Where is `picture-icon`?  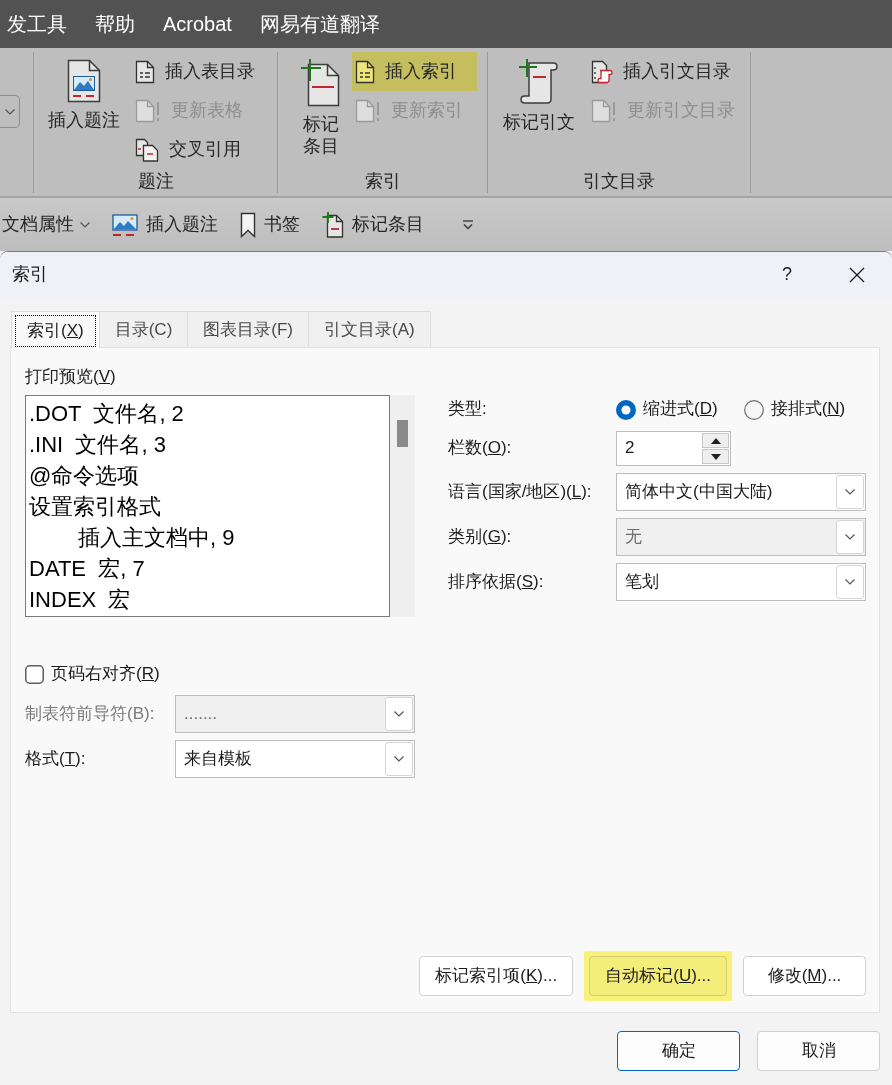 picture-icon is located at coordinates (125, 224).